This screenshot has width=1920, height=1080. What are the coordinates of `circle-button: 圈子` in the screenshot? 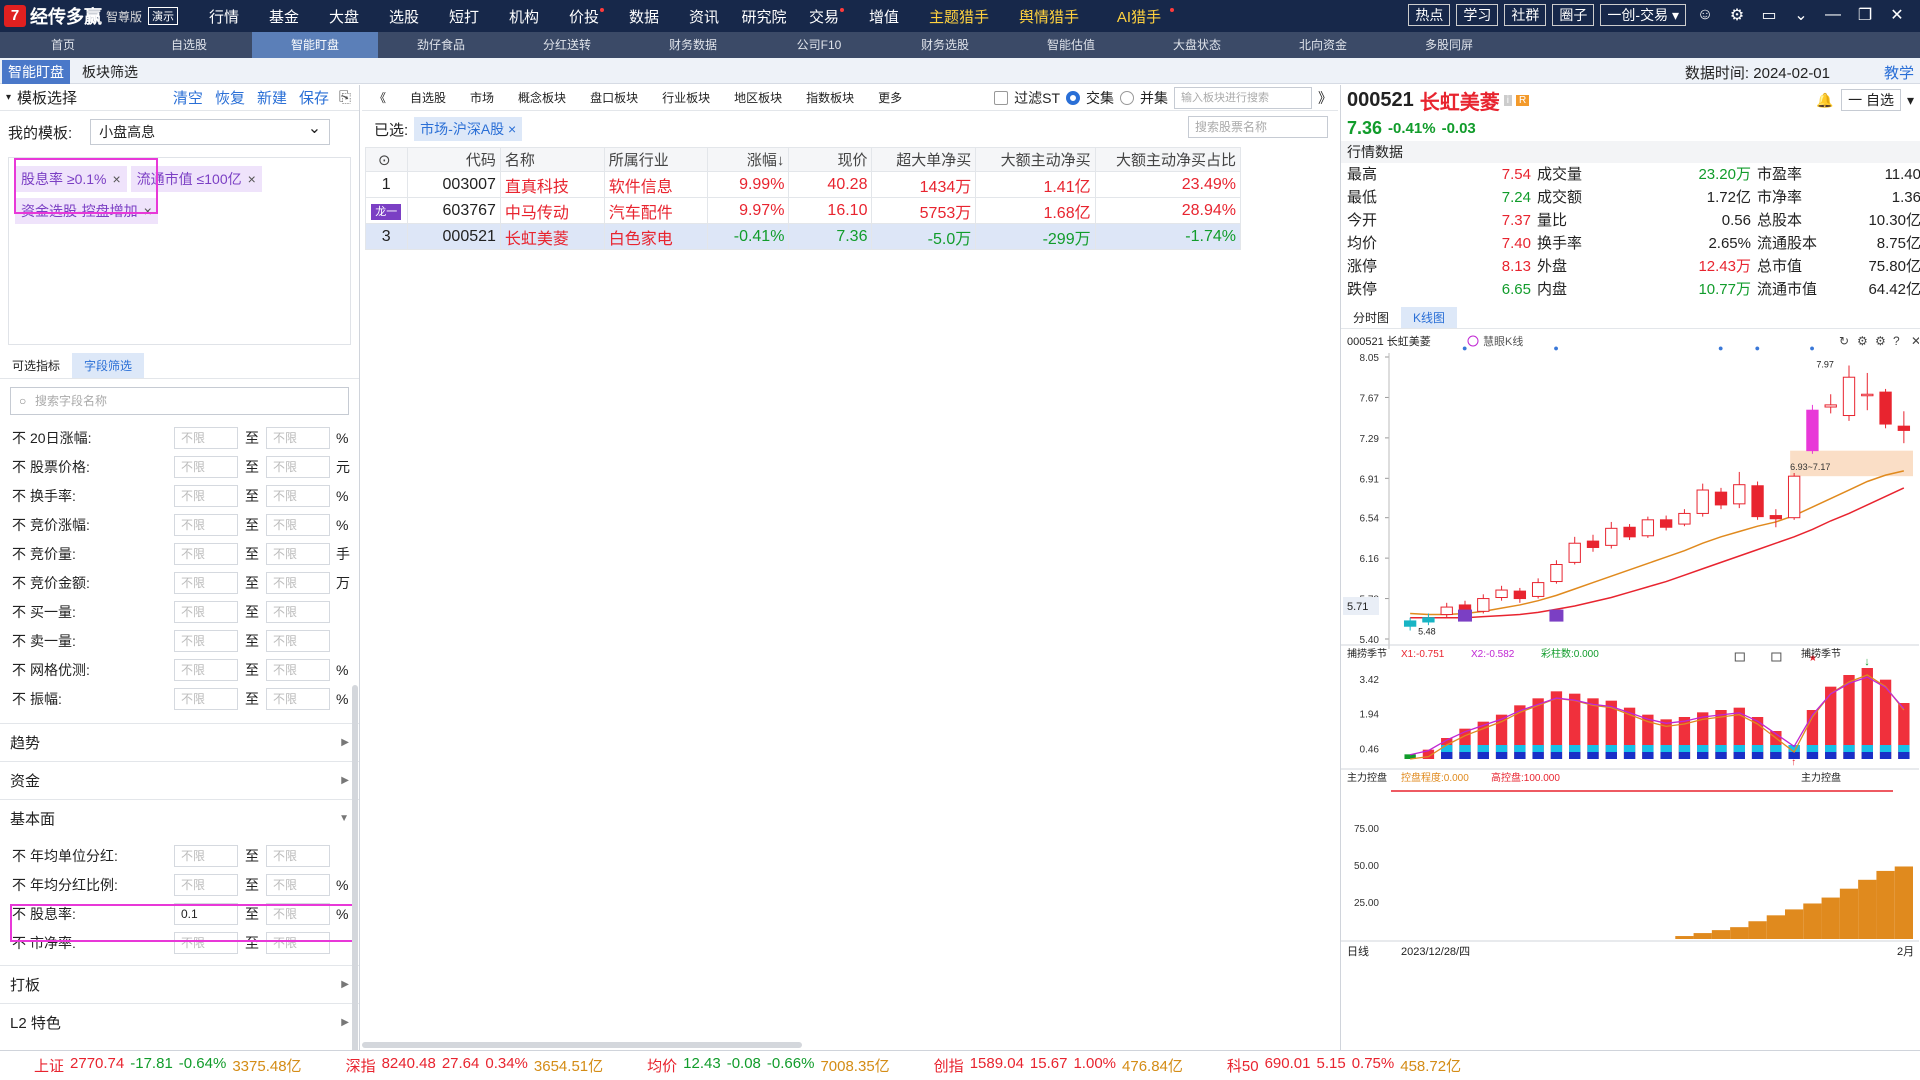 It's located at (1573, 15).